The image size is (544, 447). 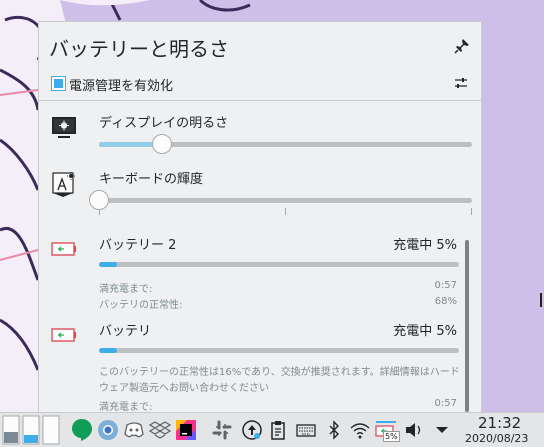 I want to click on hangouts-icon, so click(x=82, y=430).